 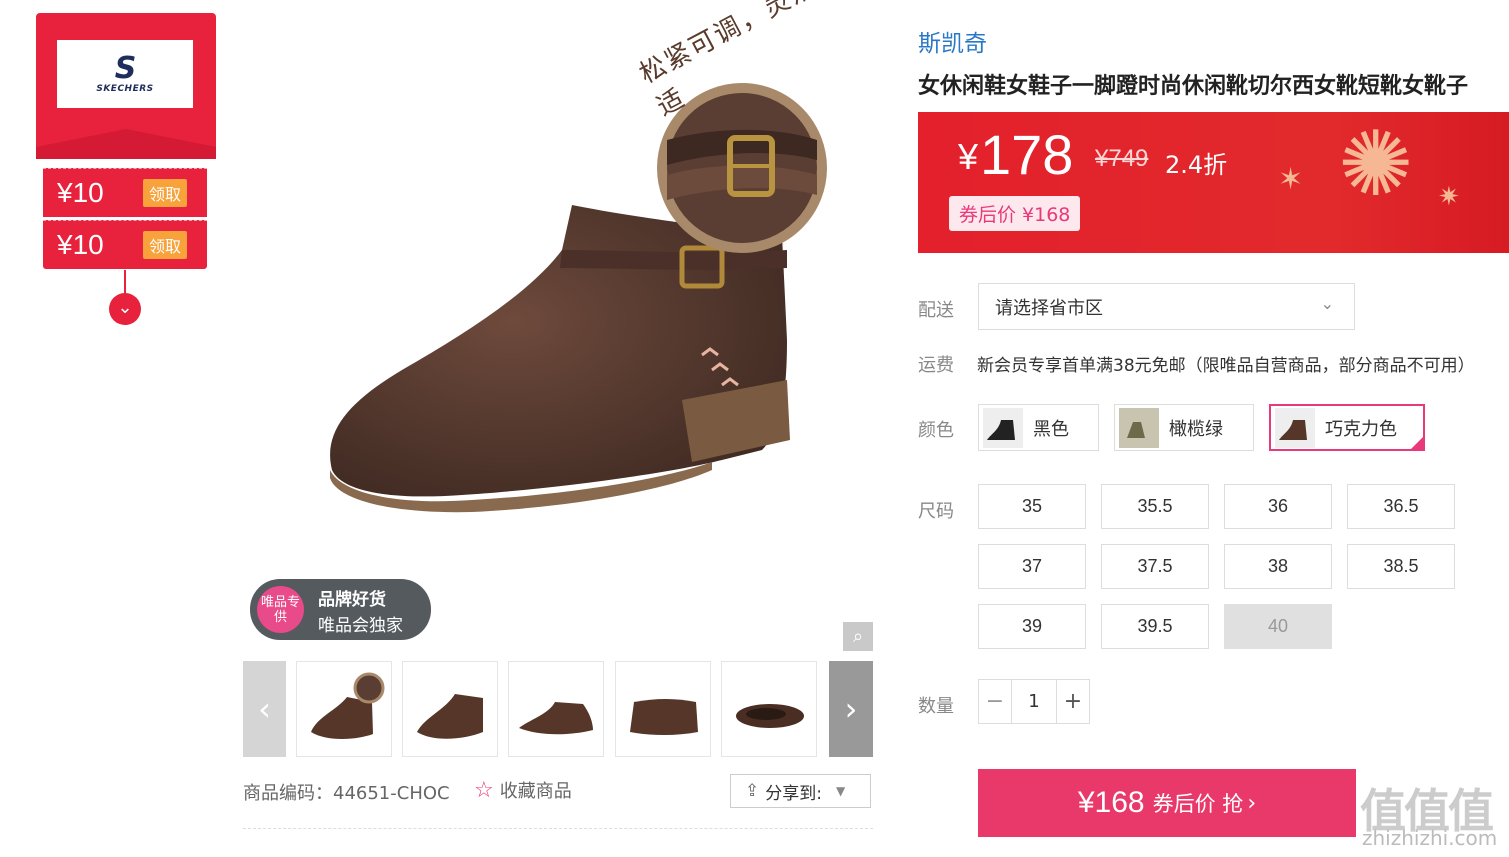 I want to click on size-option: 35, so click(x=1032, y=506).